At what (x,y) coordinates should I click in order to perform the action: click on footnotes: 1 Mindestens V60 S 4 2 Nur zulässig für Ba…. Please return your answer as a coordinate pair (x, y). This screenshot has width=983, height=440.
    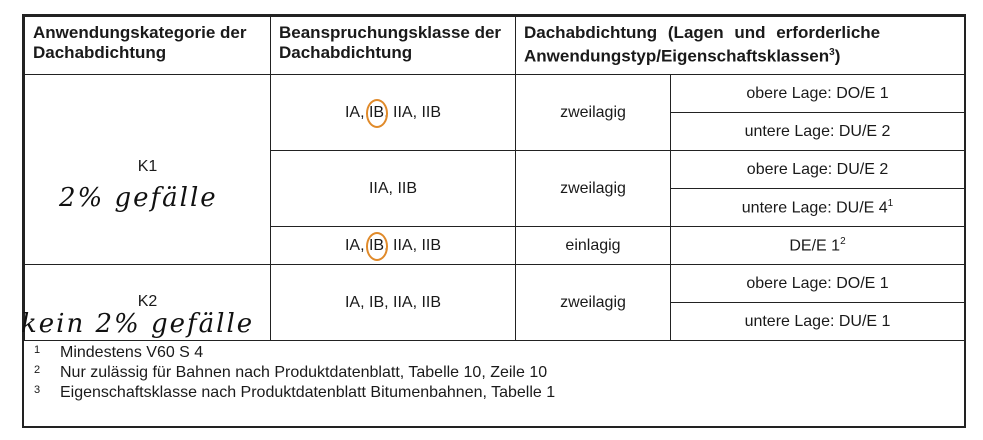
    Looking at the image, I should click on (494, 373).